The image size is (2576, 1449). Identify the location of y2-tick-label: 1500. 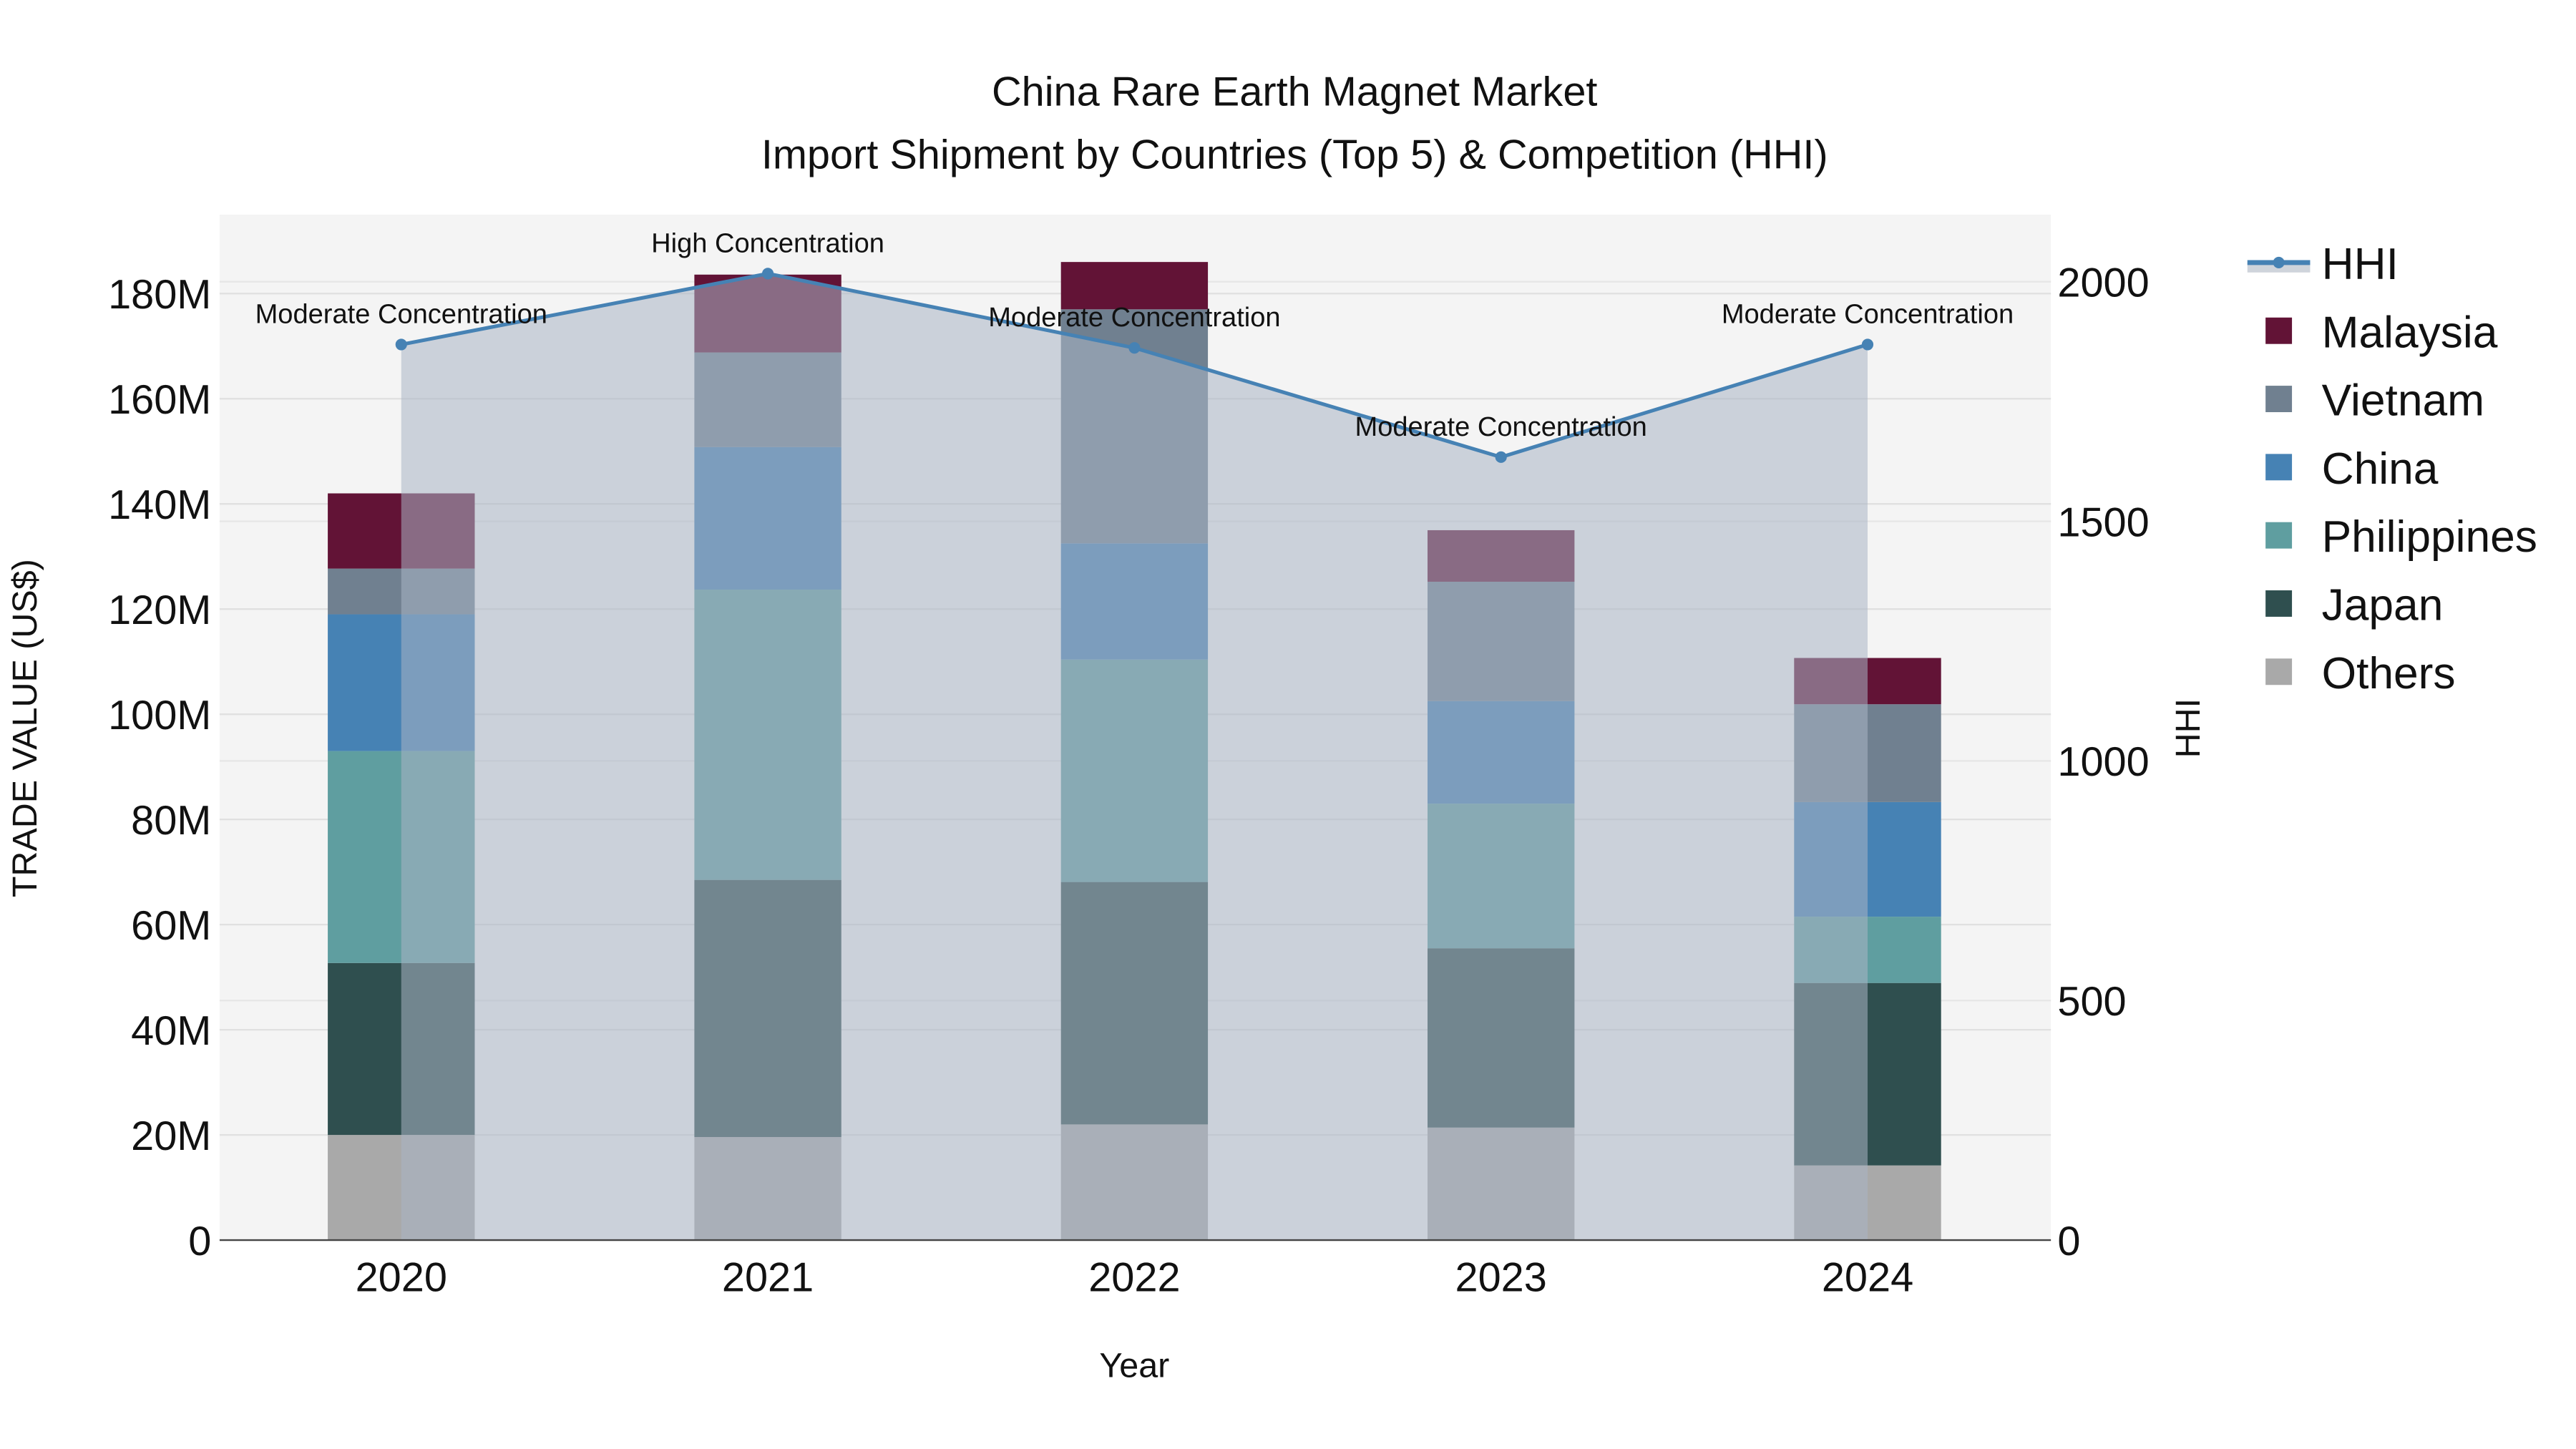
(2103, 522).